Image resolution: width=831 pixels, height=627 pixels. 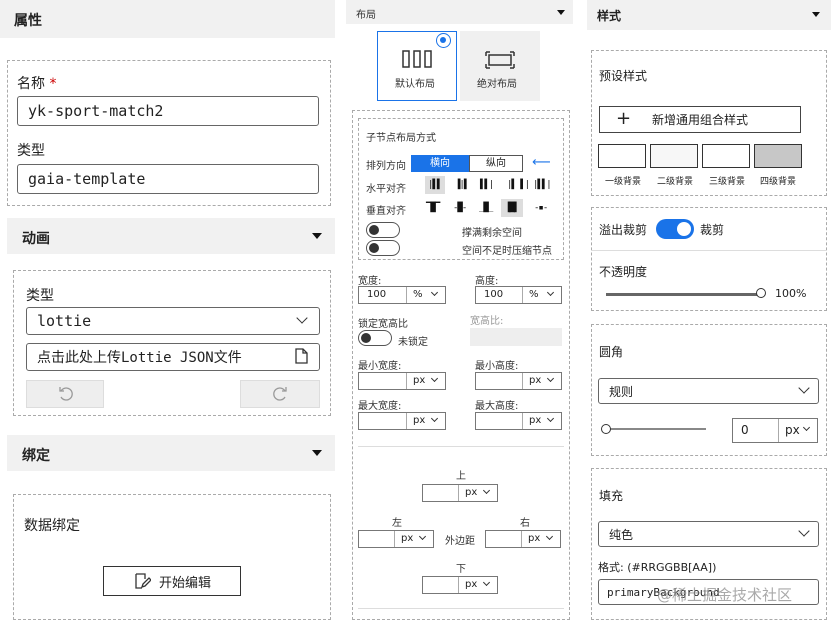 I want to click on add-combo-style-label: 新增通用组合样式, so click(x=699, y=120).